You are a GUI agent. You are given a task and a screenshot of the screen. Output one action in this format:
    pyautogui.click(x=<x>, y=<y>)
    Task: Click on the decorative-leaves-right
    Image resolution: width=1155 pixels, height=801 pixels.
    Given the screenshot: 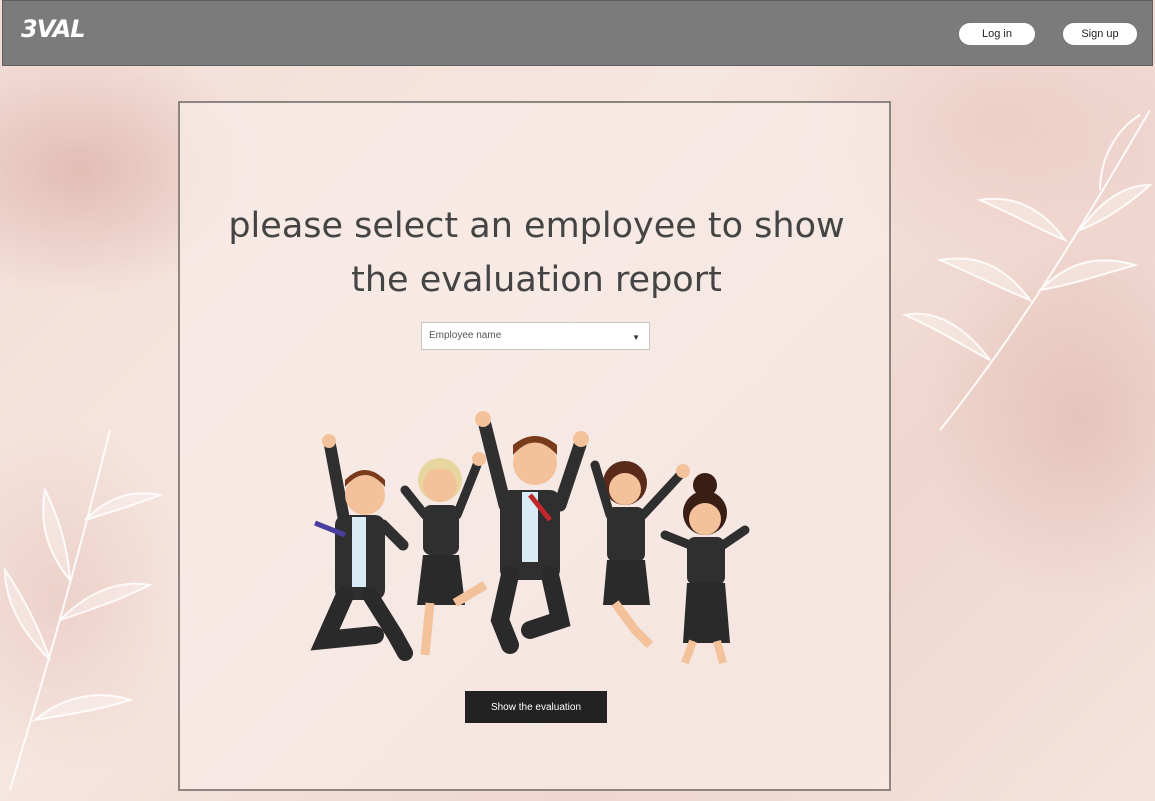 What is the action you would take?
    pyautogui.click(x=1027, y=270)
    